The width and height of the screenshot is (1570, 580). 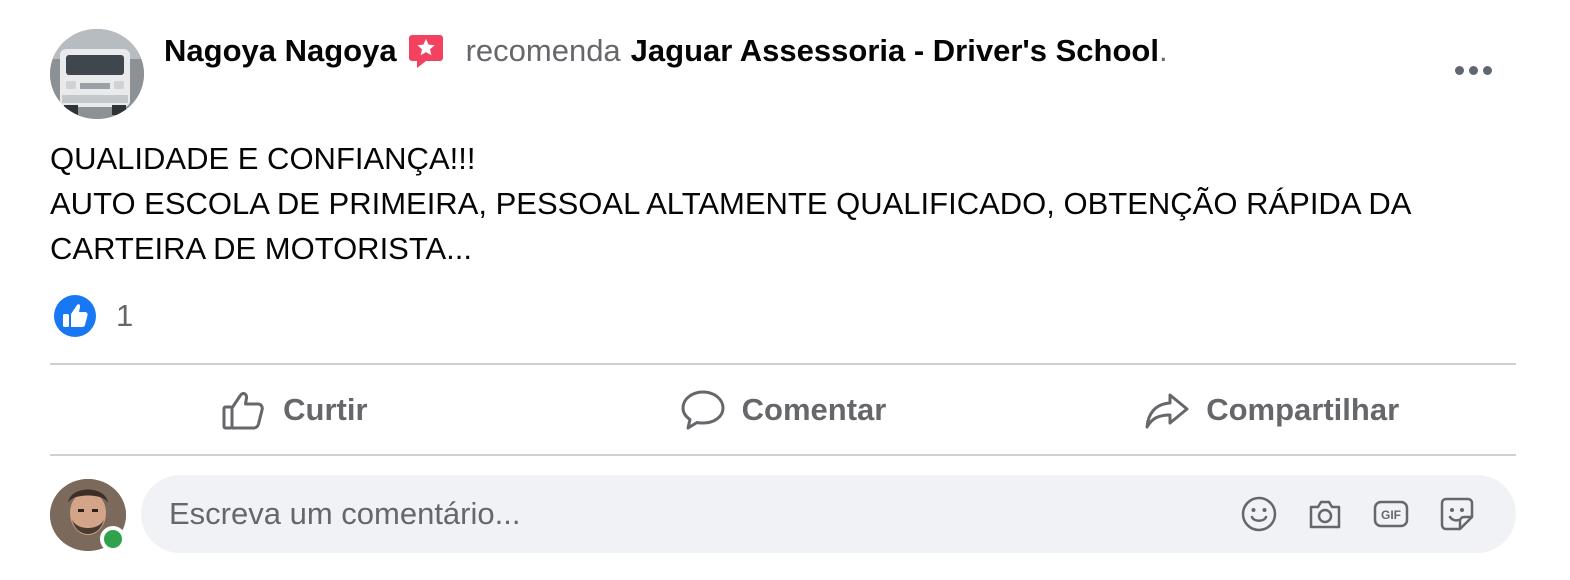 I want to click on online-status-dot, so click(x=113, y=539).